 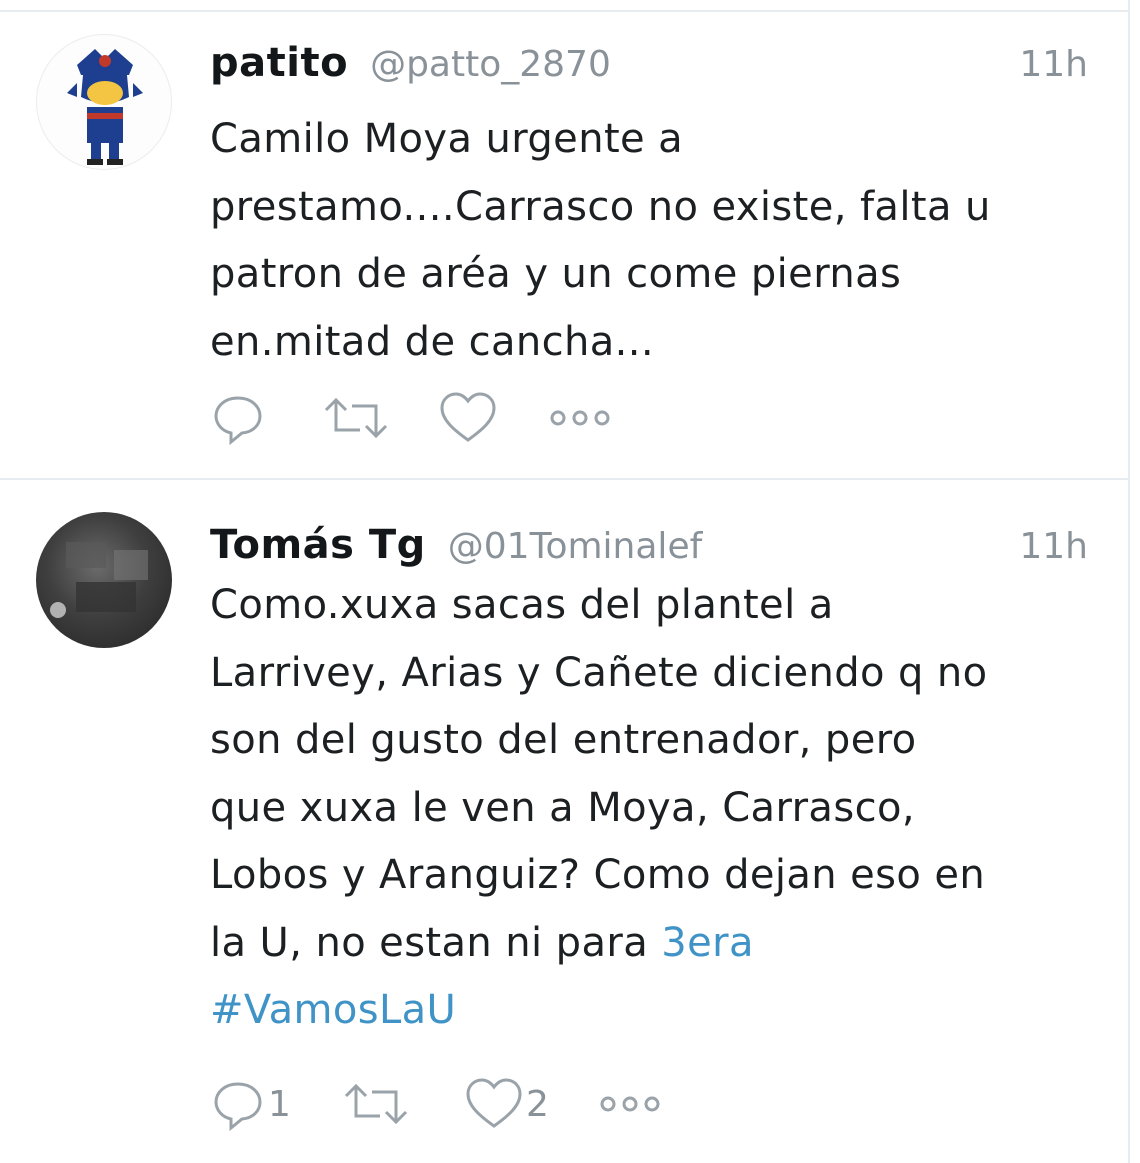 I want to click on tweet-text-line: Como.xuxa sacas del plantel a, so click(x=522, y=605).